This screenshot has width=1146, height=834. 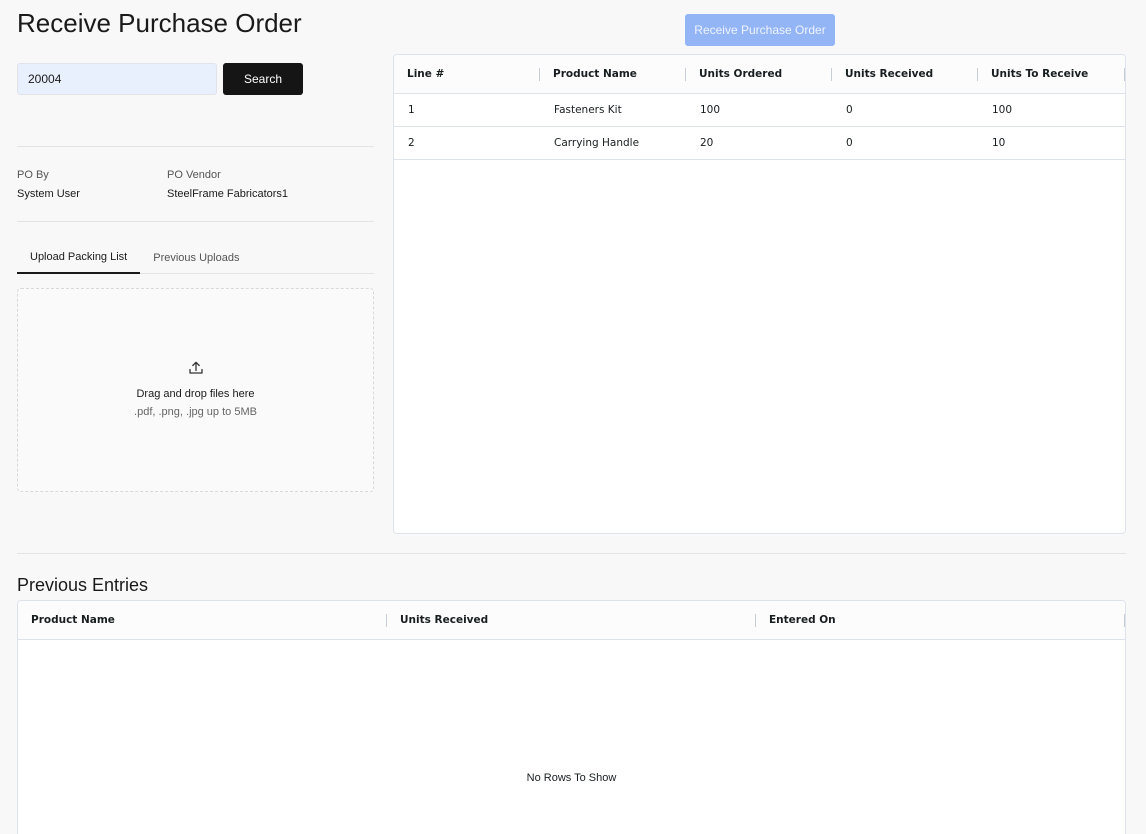 I want to click on column-header-units-ordered: Units Ordered, so click(x=759, y=74).